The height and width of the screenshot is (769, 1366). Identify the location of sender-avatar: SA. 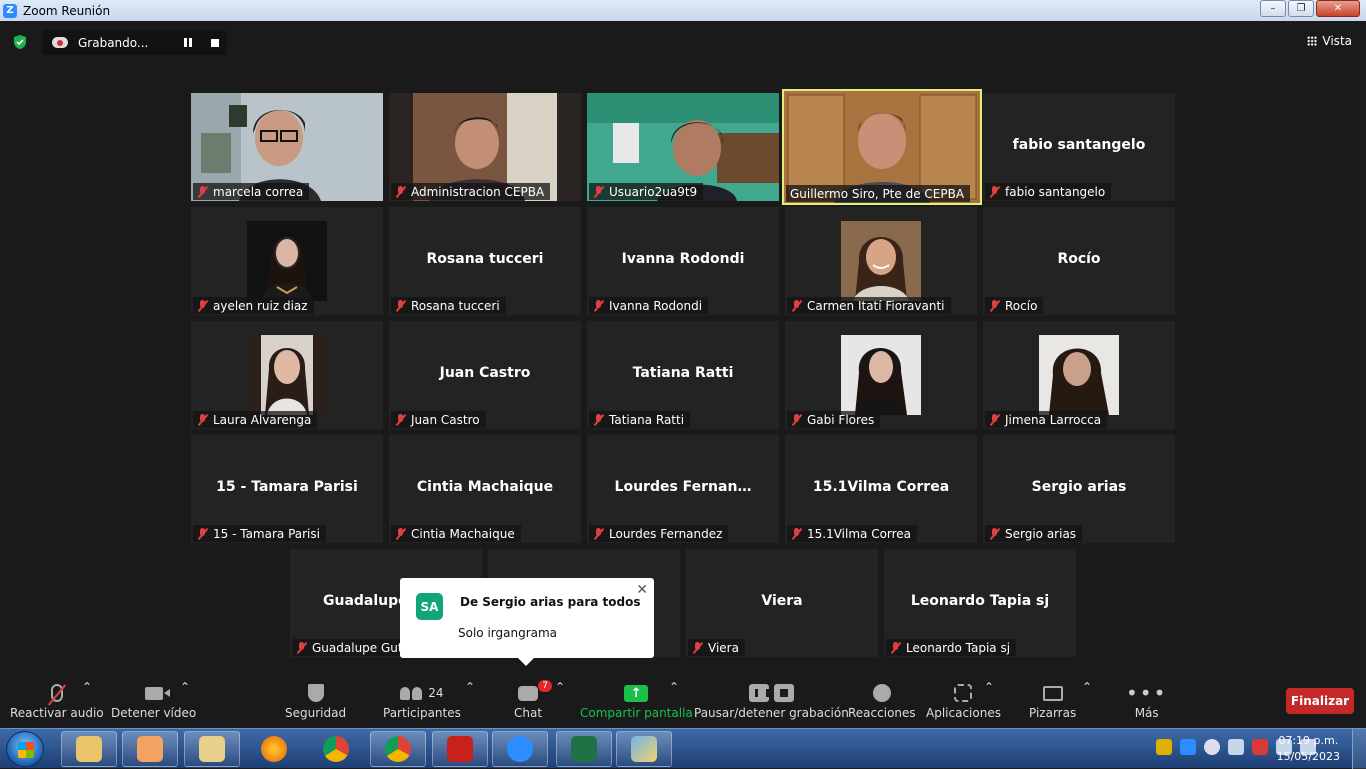
(429, 606).